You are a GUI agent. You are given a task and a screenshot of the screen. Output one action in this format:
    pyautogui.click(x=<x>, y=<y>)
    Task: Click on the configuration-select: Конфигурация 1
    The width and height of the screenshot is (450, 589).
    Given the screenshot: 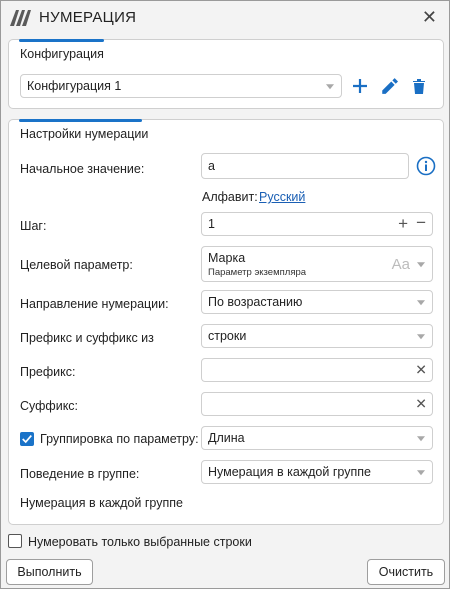 What is the action you would take?
    pyautogui.click(x=181, y=86)
    